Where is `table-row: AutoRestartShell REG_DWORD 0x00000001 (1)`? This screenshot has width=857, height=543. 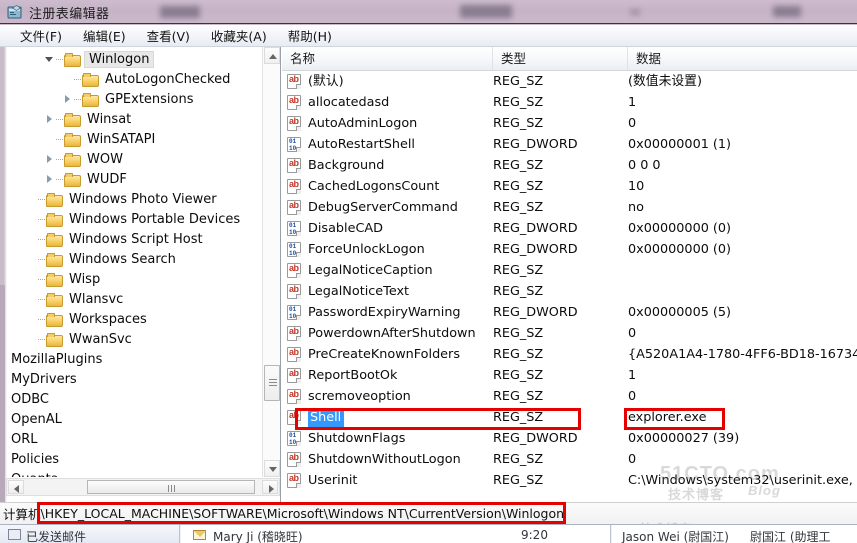
table-row: AutoRestartShell REG_DWORD 0x00000001 (1) is located at coordinates (569, 144).